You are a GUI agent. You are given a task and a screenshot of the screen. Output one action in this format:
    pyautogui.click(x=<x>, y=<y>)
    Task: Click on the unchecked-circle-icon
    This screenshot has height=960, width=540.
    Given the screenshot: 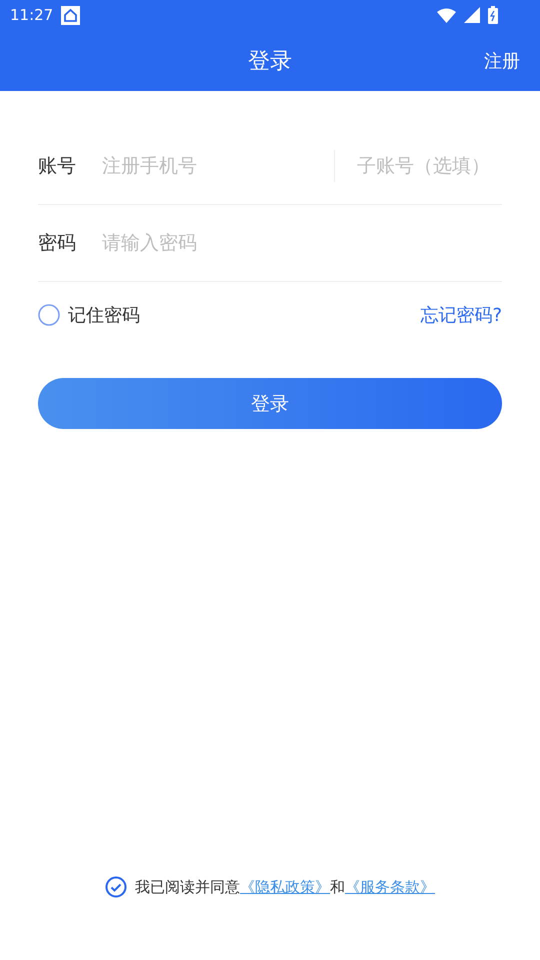 What is the action you would take?
    pyautogui.click(x=49, y=315)
    